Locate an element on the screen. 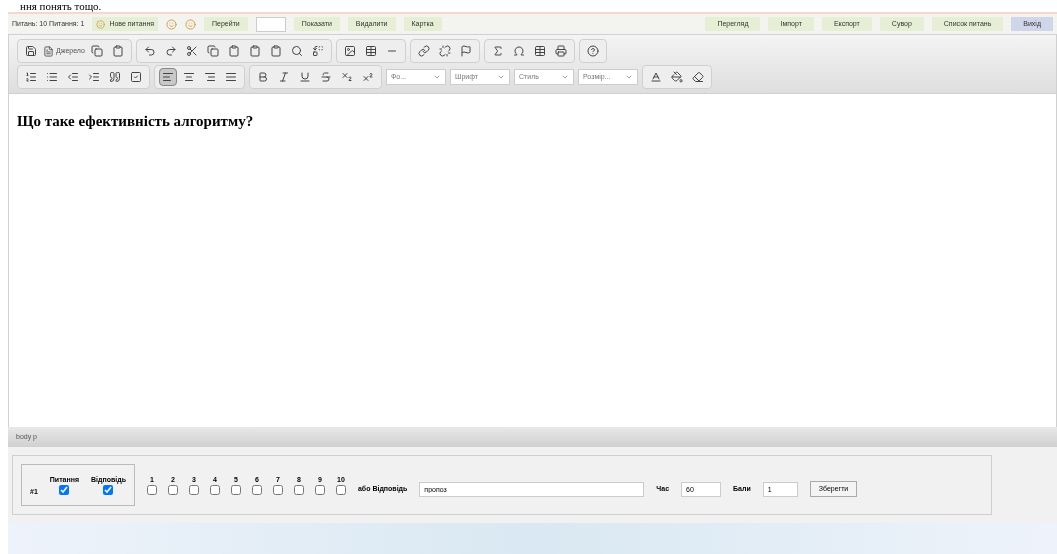 This screenshot has width=1057, height=554. answer-checkbox is located at coordinates (108, 490).